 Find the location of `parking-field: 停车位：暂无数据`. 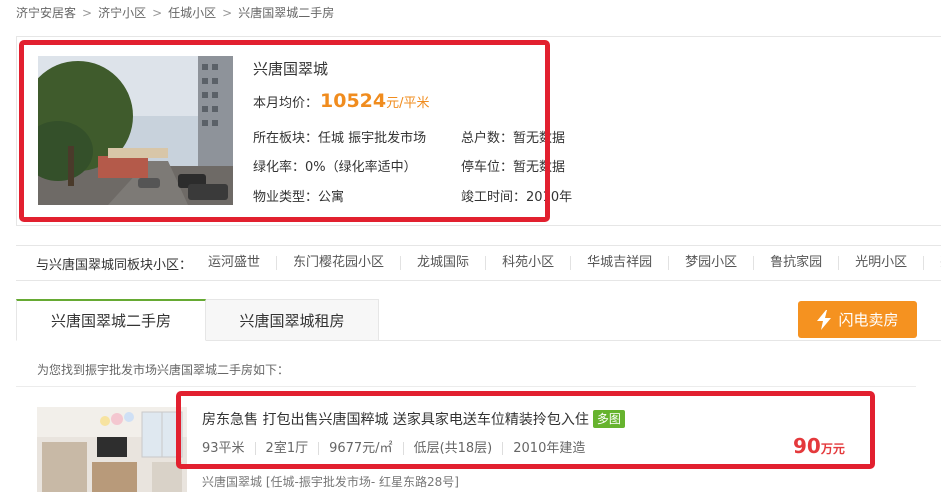

parking-field: 停车位：暂无数据 is located at coordinates (513, 165).